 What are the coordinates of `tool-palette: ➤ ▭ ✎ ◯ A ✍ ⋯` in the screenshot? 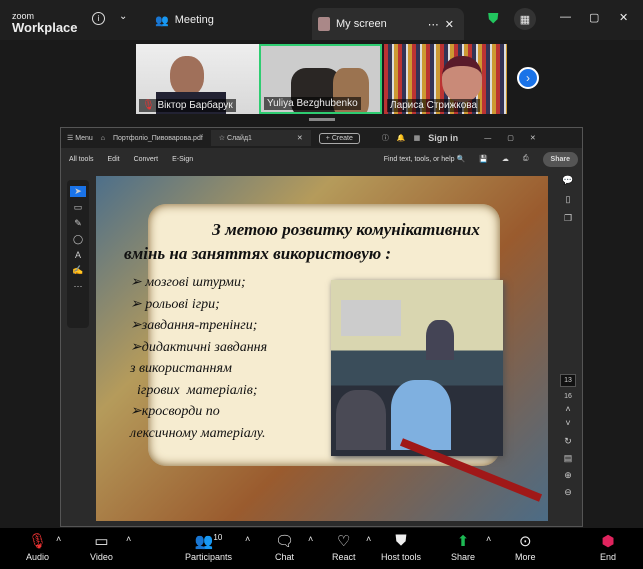 It's located at (78, 254).